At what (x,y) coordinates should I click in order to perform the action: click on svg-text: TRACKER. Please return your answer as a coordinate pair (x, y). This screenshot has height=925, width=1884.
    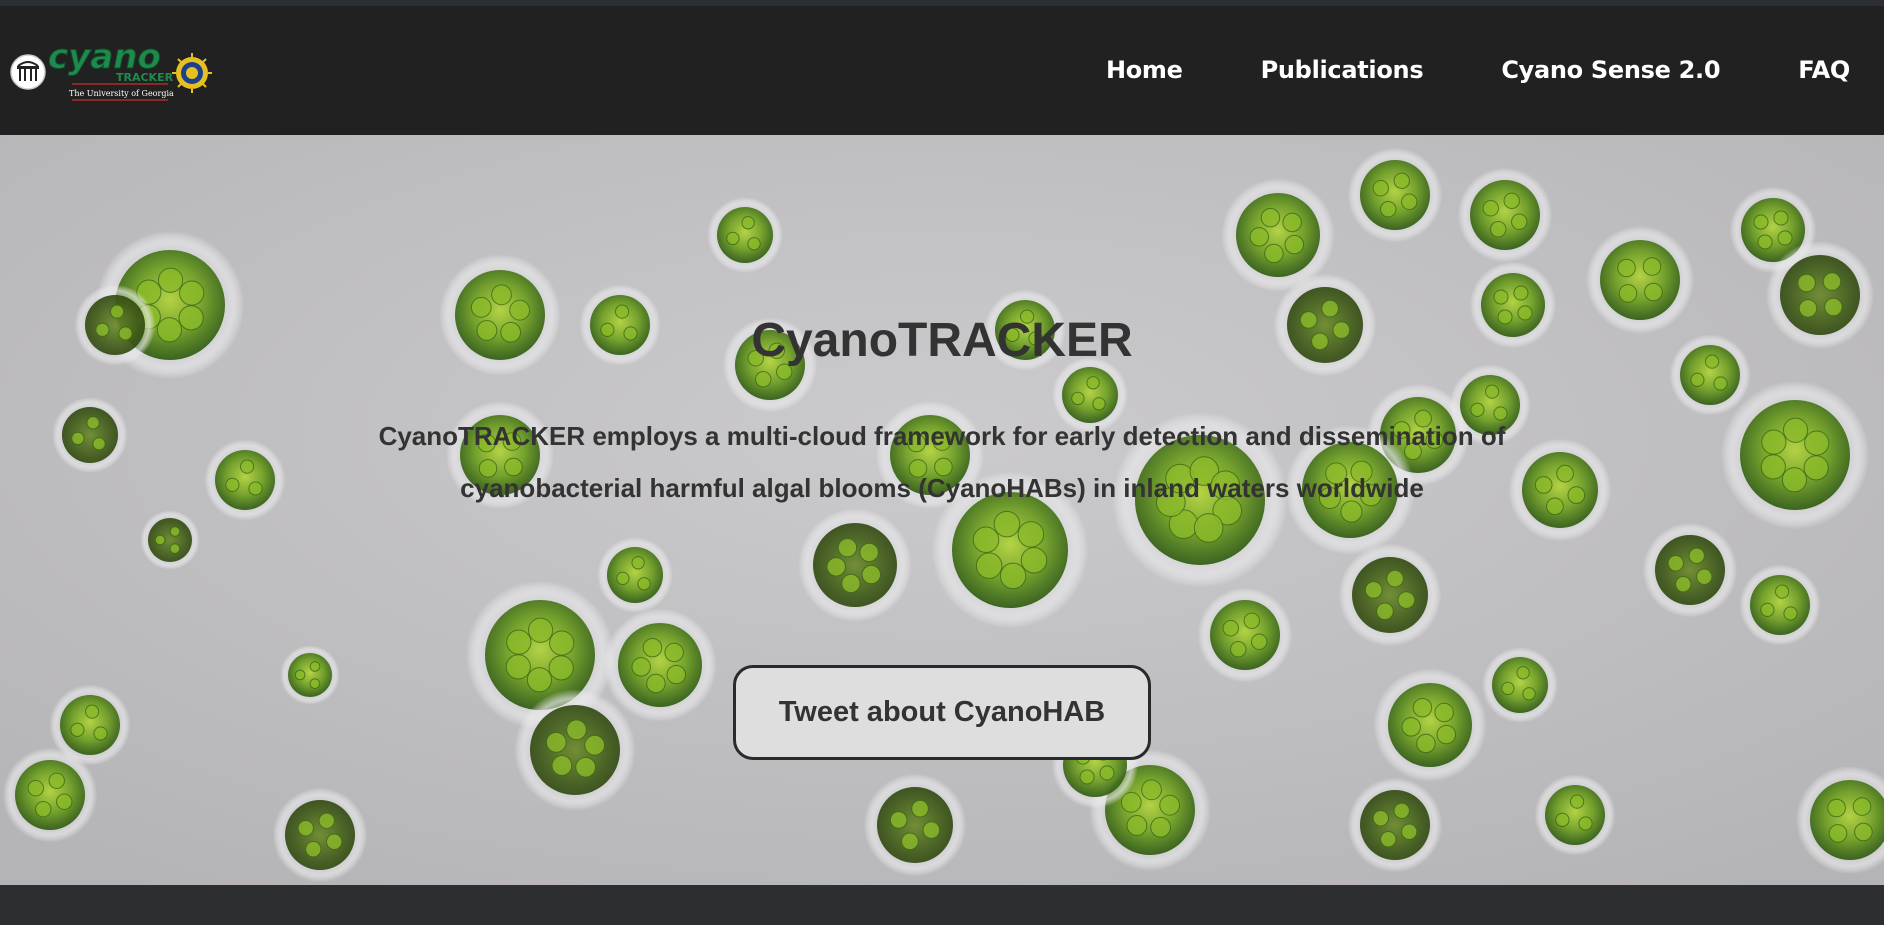
    Looking at the image, I should click on (145, 77).